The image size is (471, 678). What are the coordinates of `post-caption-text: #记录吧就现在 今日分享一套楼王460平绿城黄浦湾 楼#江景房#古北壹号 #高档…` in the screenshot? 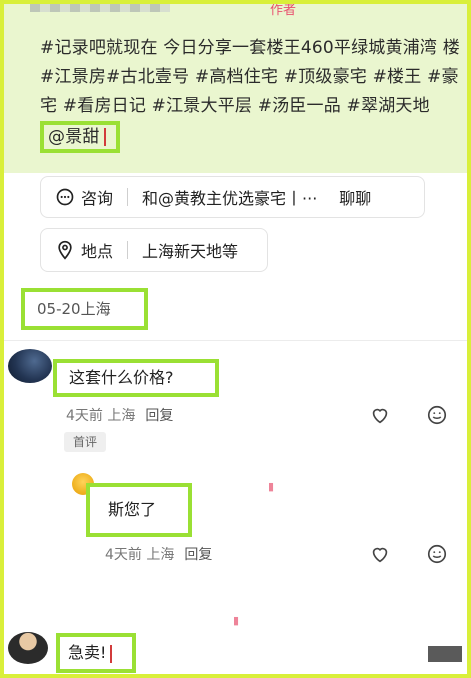 It's located at (250, 77).